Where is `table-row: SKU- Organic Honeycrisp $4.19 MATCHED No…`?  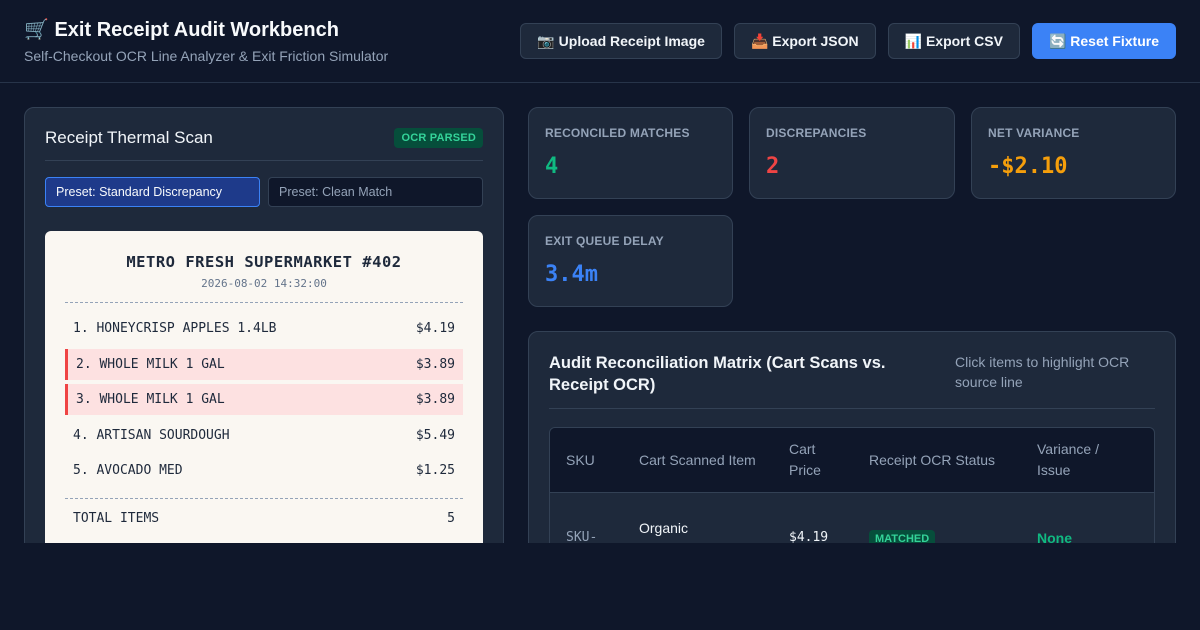 table-row: SKU- Organic Honeycrisp $4.19 MATCHED No… is located at coordinates (852, 517).